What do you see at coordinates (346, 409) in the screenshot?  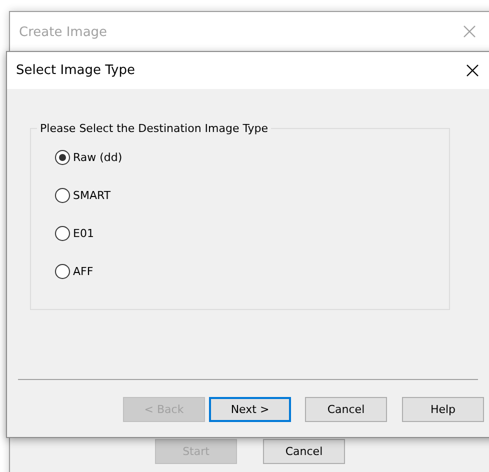 I see `dialog-button: Cancel` at bounding box center [346, 409].